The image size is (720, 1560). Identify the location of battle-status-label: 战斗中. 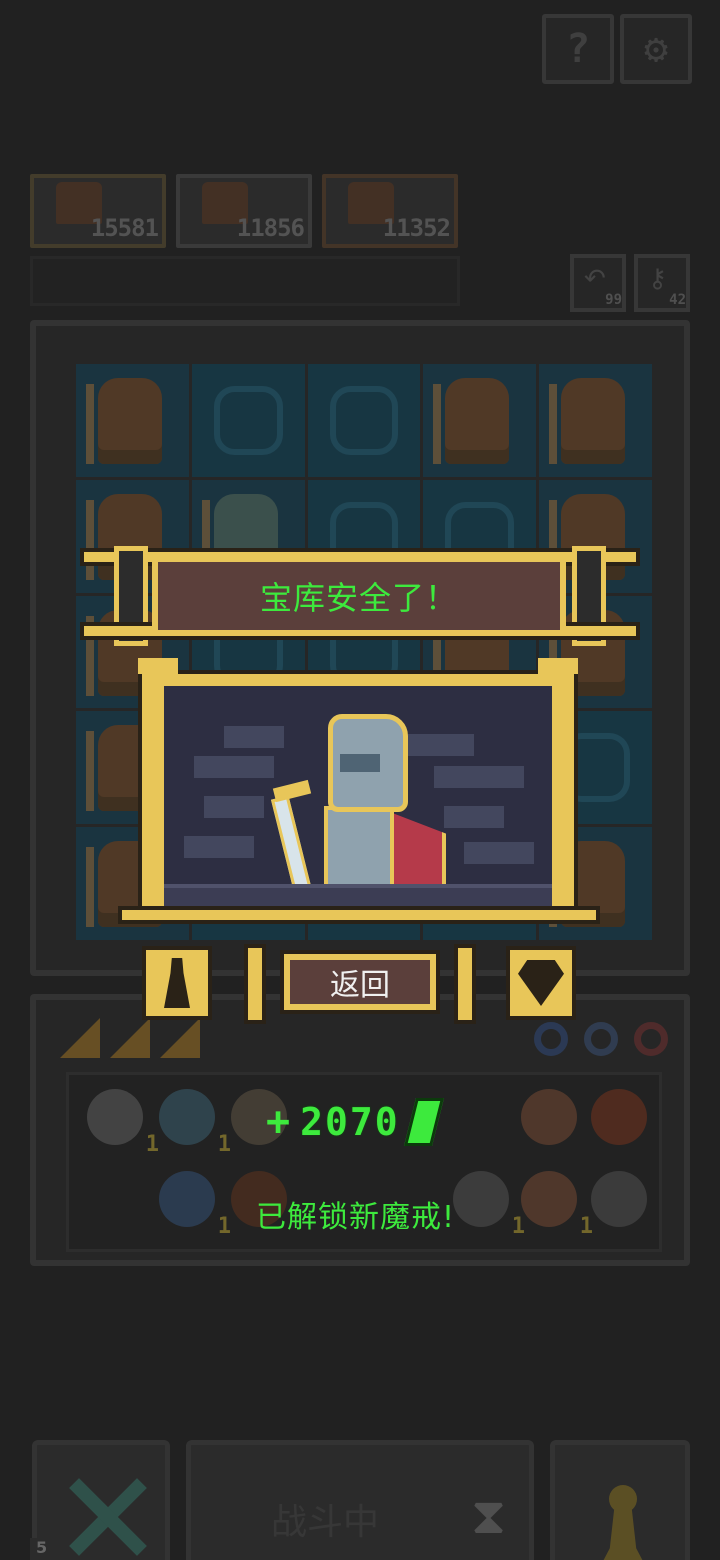
(325, 1522).